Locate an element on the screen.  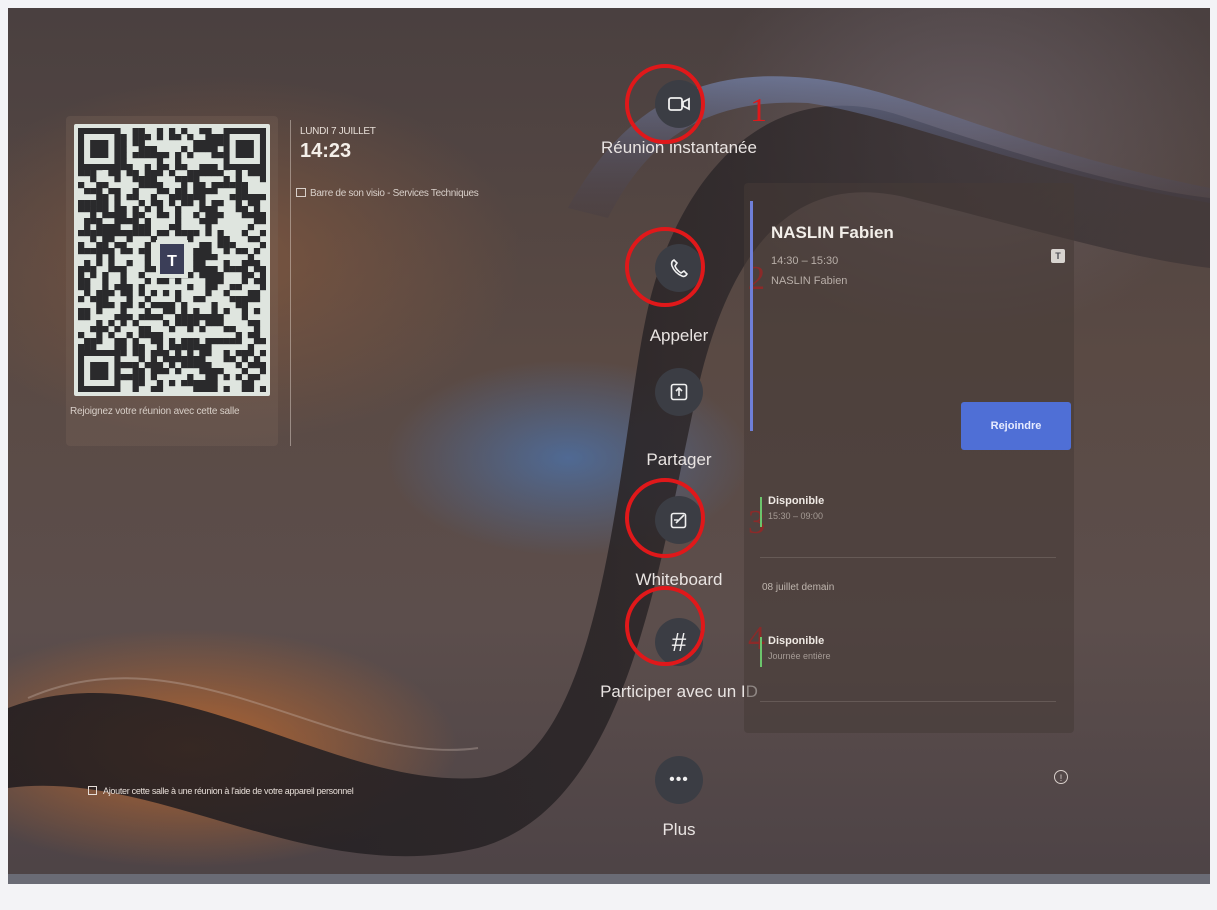
qr-code-pattern: T is located at coordinates (172, 260).